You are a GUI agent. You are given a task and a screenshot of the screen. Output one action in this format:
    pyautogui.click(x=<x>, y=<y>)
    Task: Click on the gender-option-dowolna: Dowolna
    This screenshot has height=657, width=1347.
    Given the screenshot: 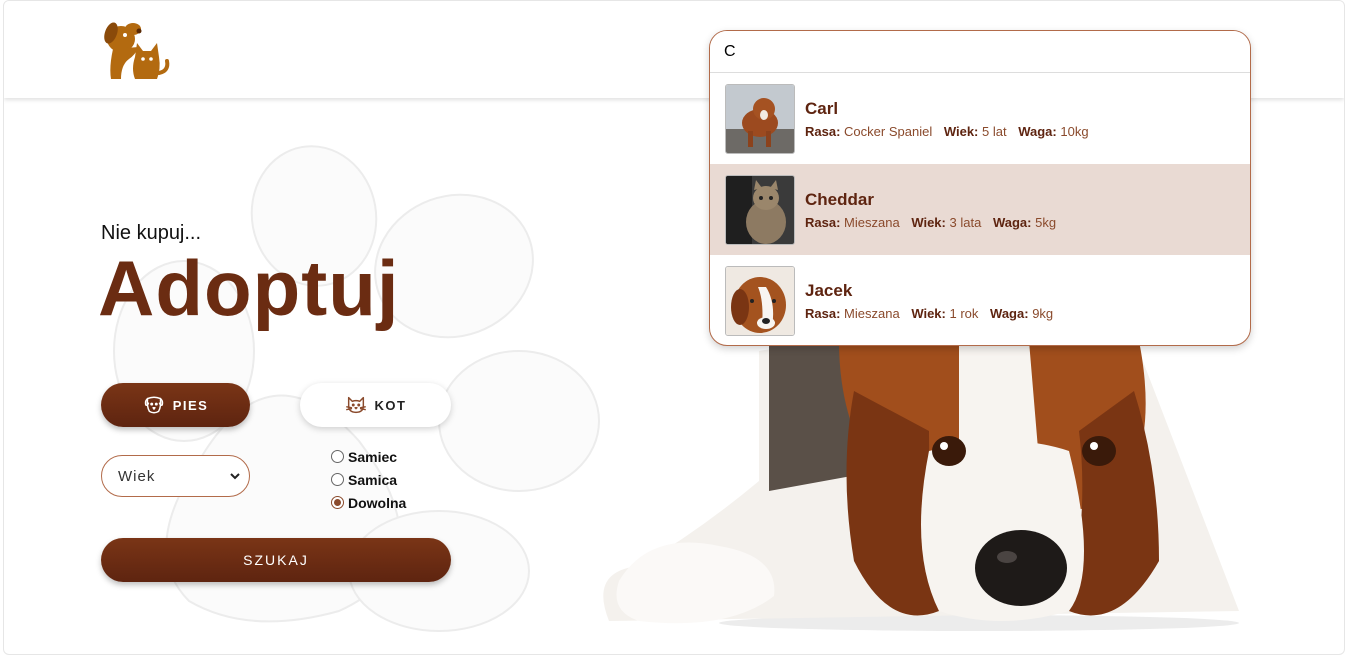 What is the action you would take?
    pyautogui.click(x=368, y=502)
    